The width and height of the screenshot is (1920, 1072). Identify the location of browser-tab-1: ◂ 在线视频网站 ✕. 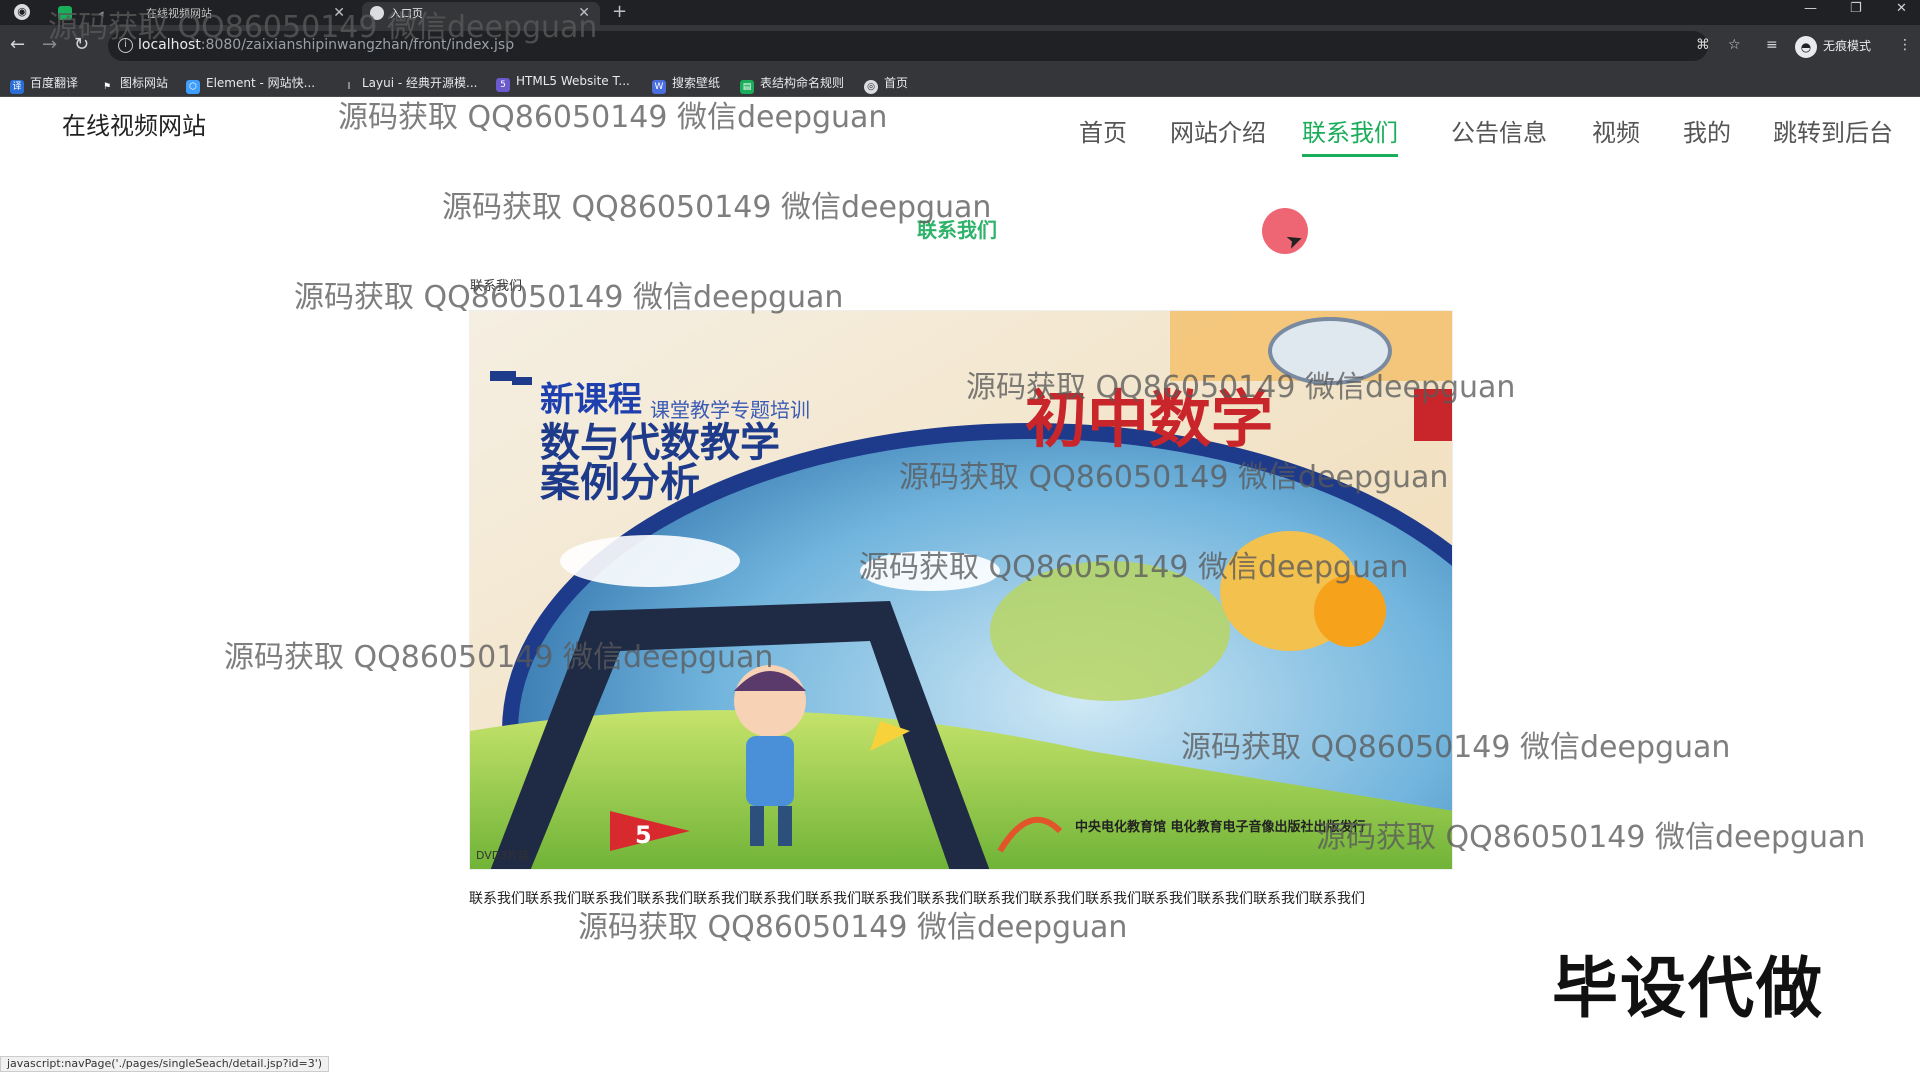
(202, 13).